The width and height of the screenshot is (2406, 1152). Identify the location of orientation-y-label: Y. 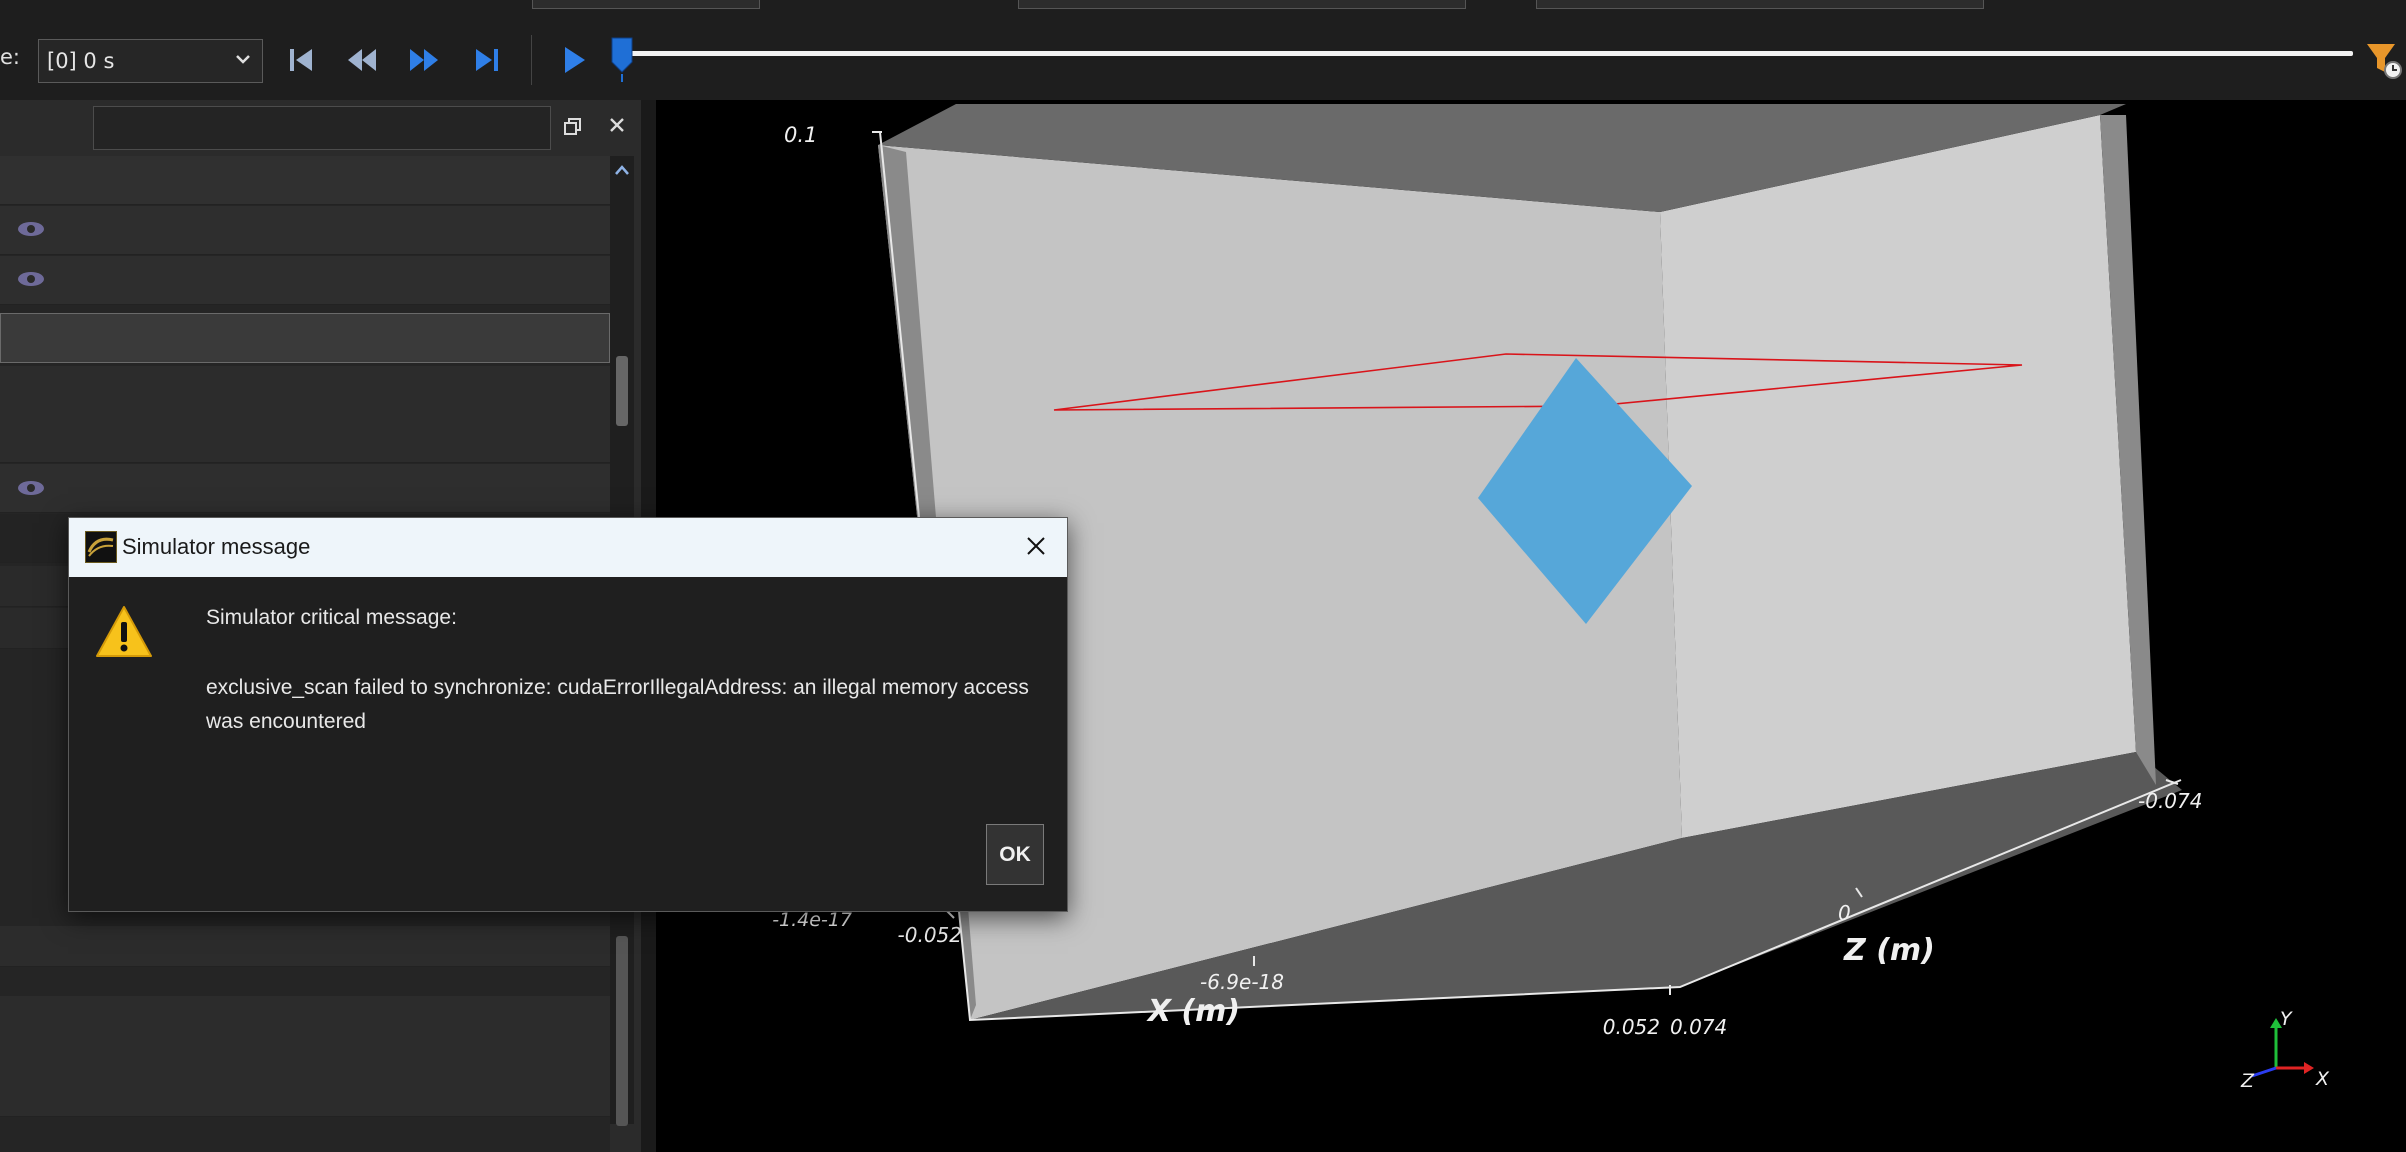
(2286, 1019).